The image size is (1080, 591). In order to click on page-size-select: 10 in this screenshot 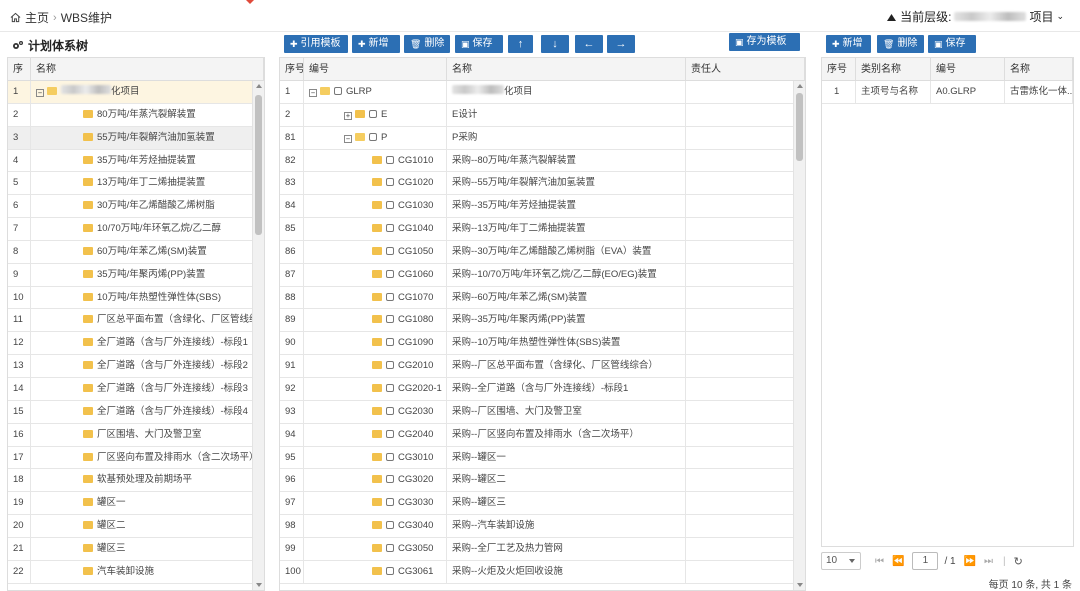, I will do `click(841, 561)`.